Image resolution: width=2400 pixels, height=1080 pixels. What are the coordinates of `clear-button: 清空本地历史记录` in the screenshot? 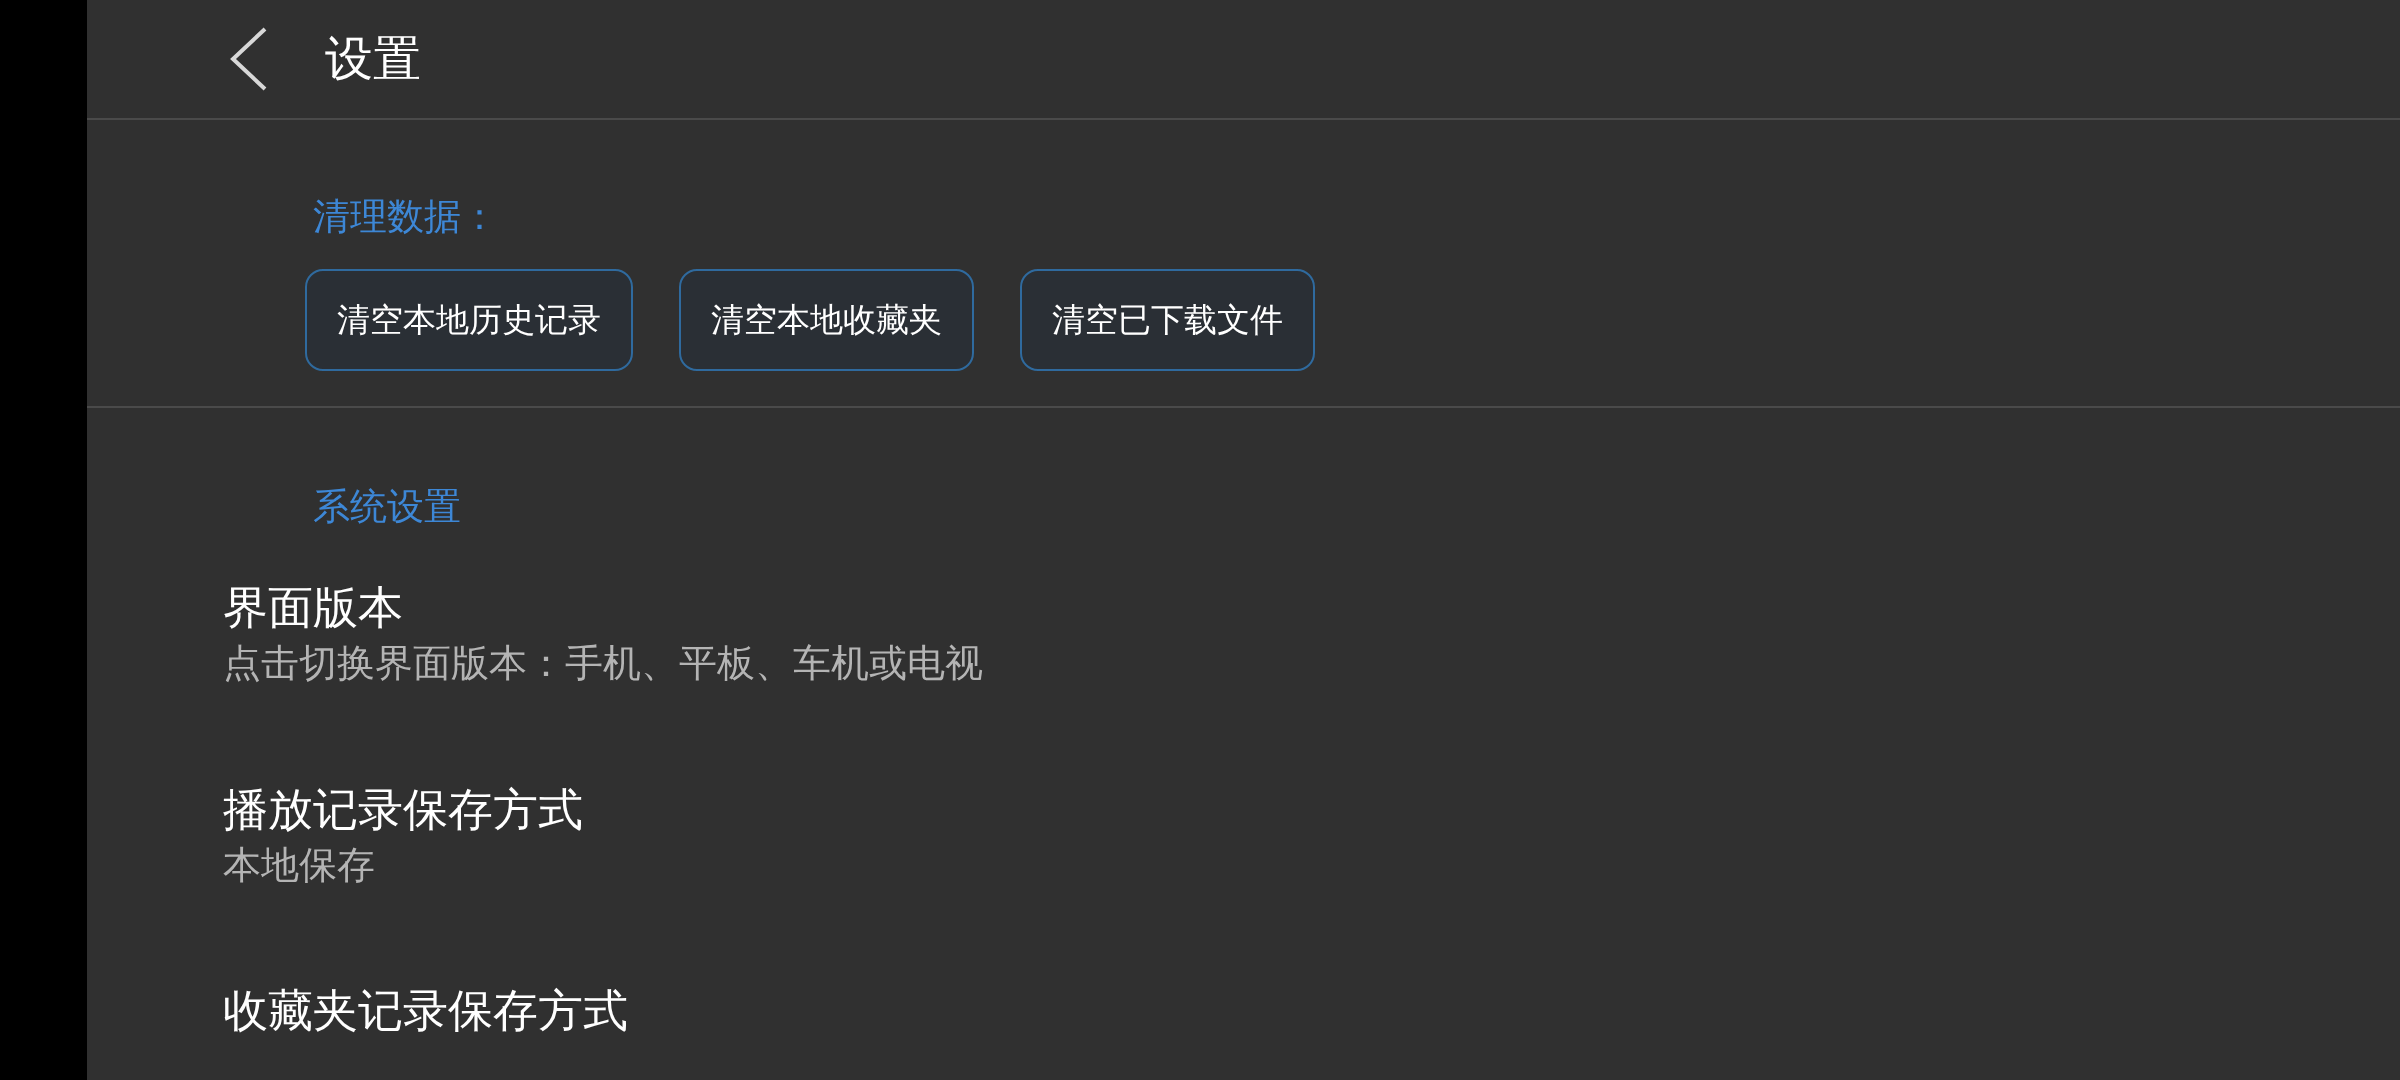 It's located at (469, 320).